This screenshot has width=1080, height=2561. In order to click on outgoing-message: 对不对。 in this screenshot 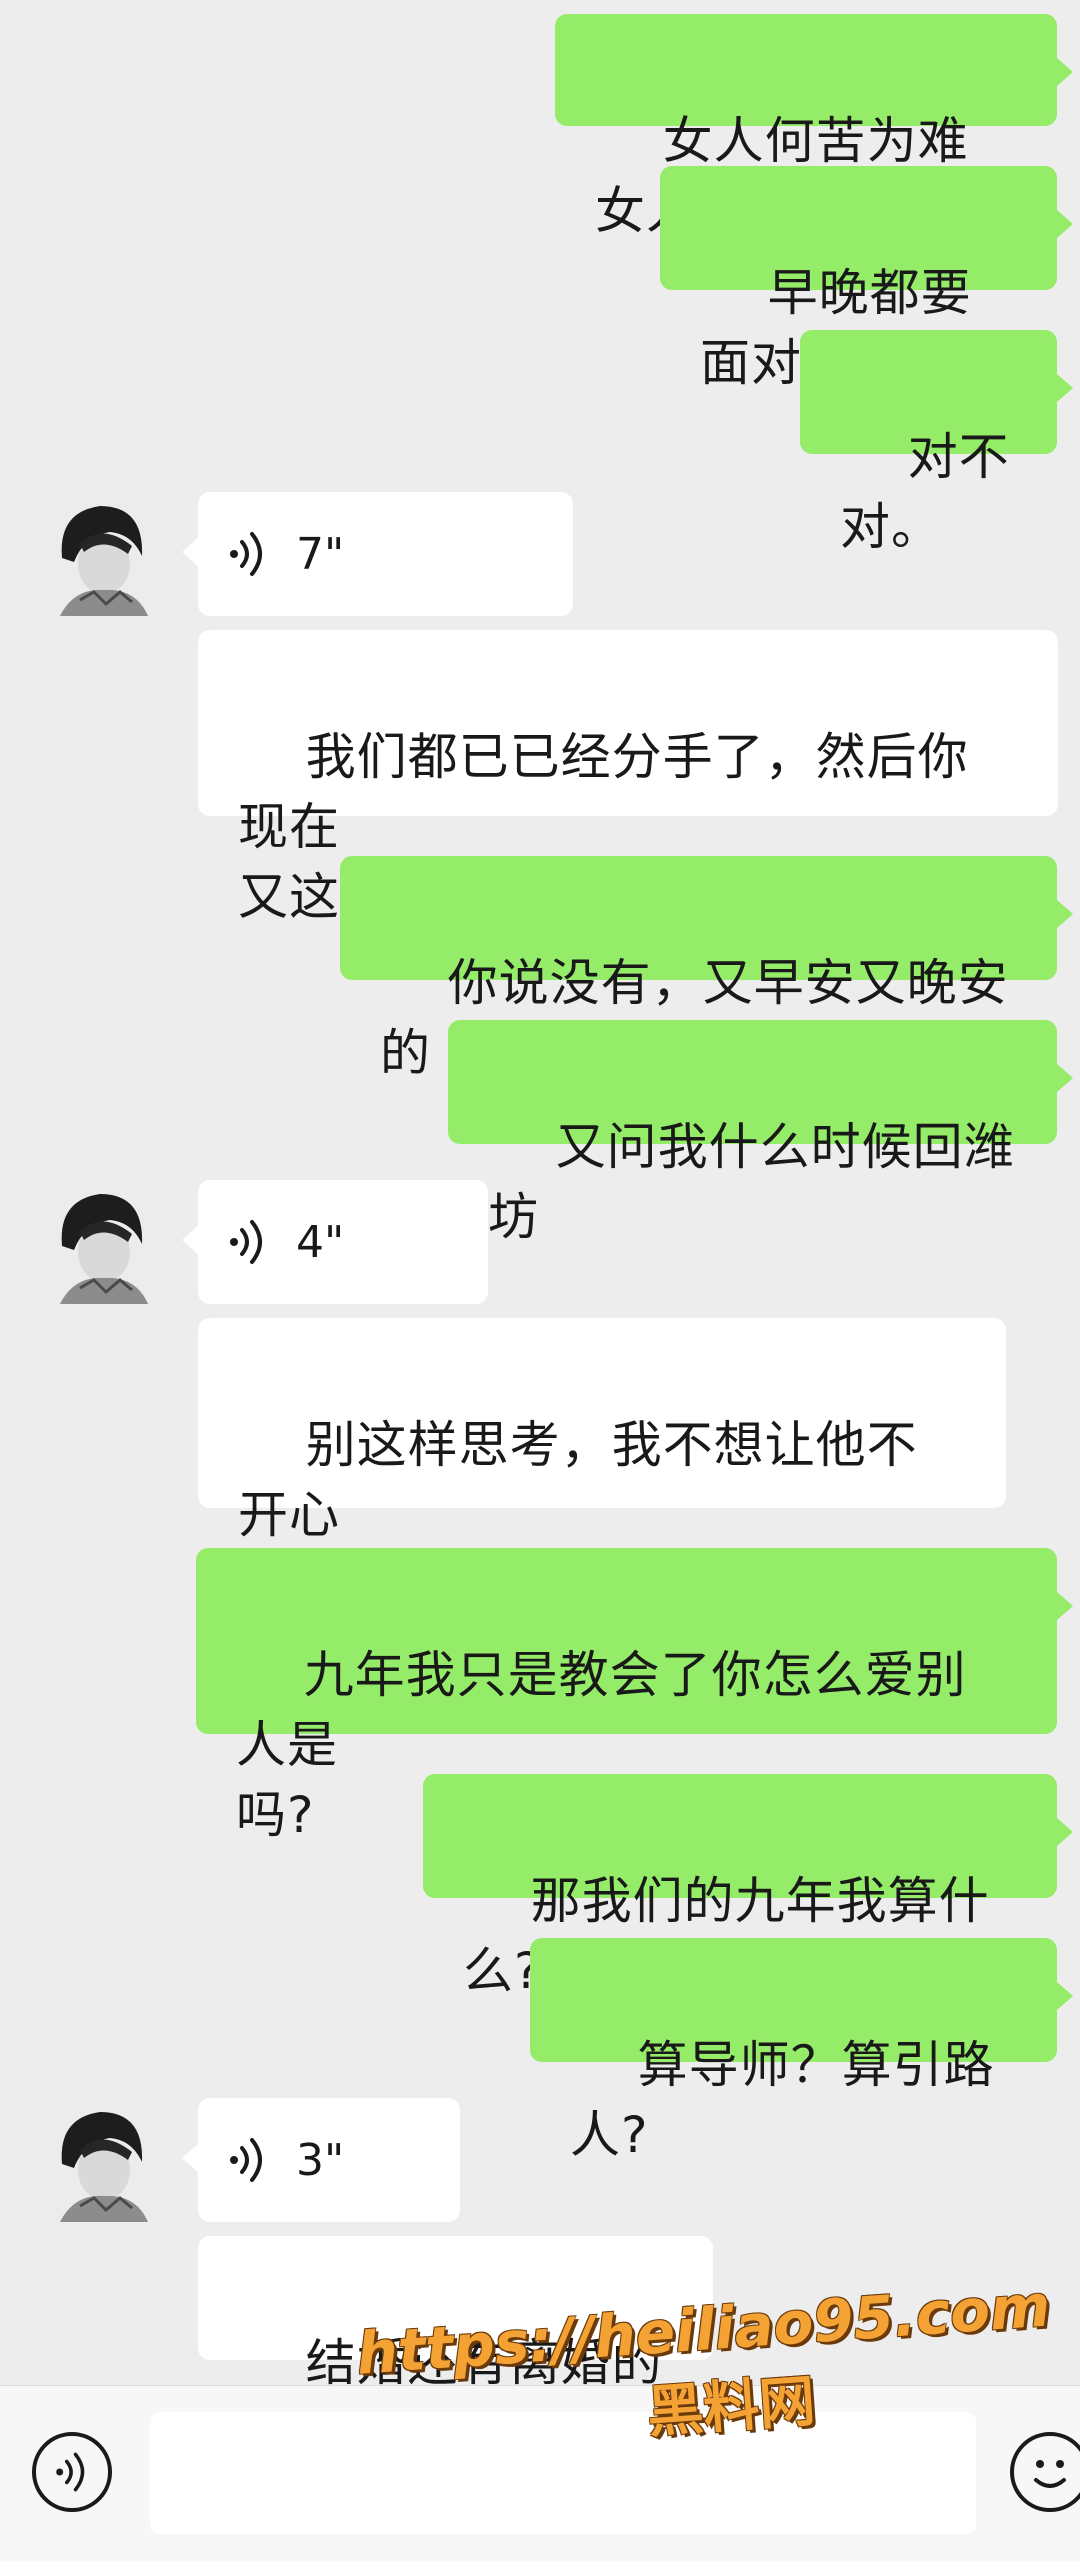, I will do `click(936, 443)`.